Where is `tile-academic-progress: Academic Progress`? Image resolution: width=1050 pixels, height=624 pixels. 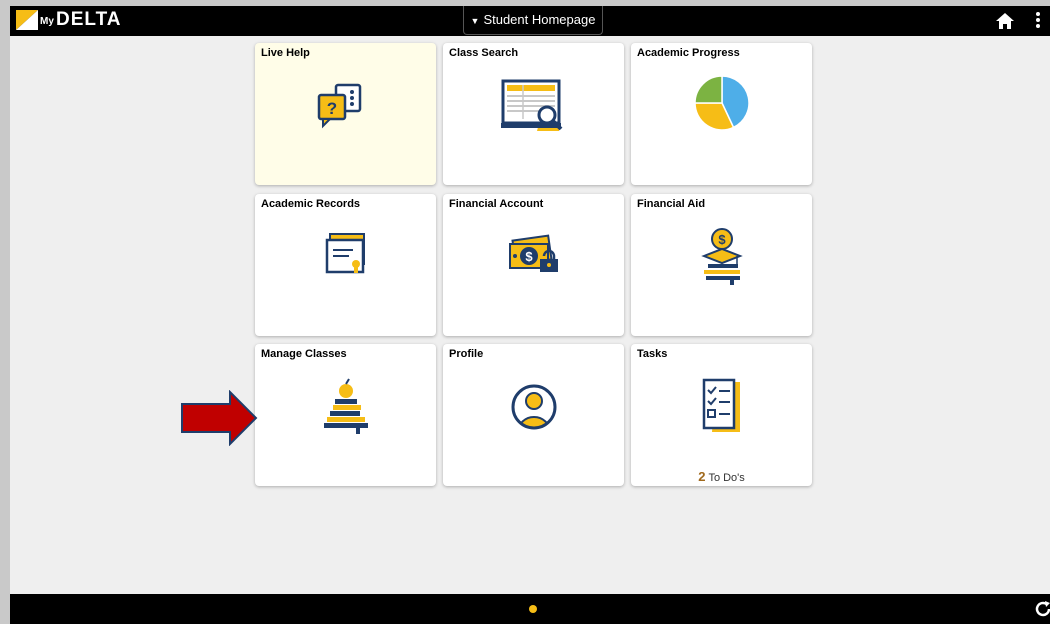
tile-academic-progress: Academic Progress is located at coordinates (721, 114).